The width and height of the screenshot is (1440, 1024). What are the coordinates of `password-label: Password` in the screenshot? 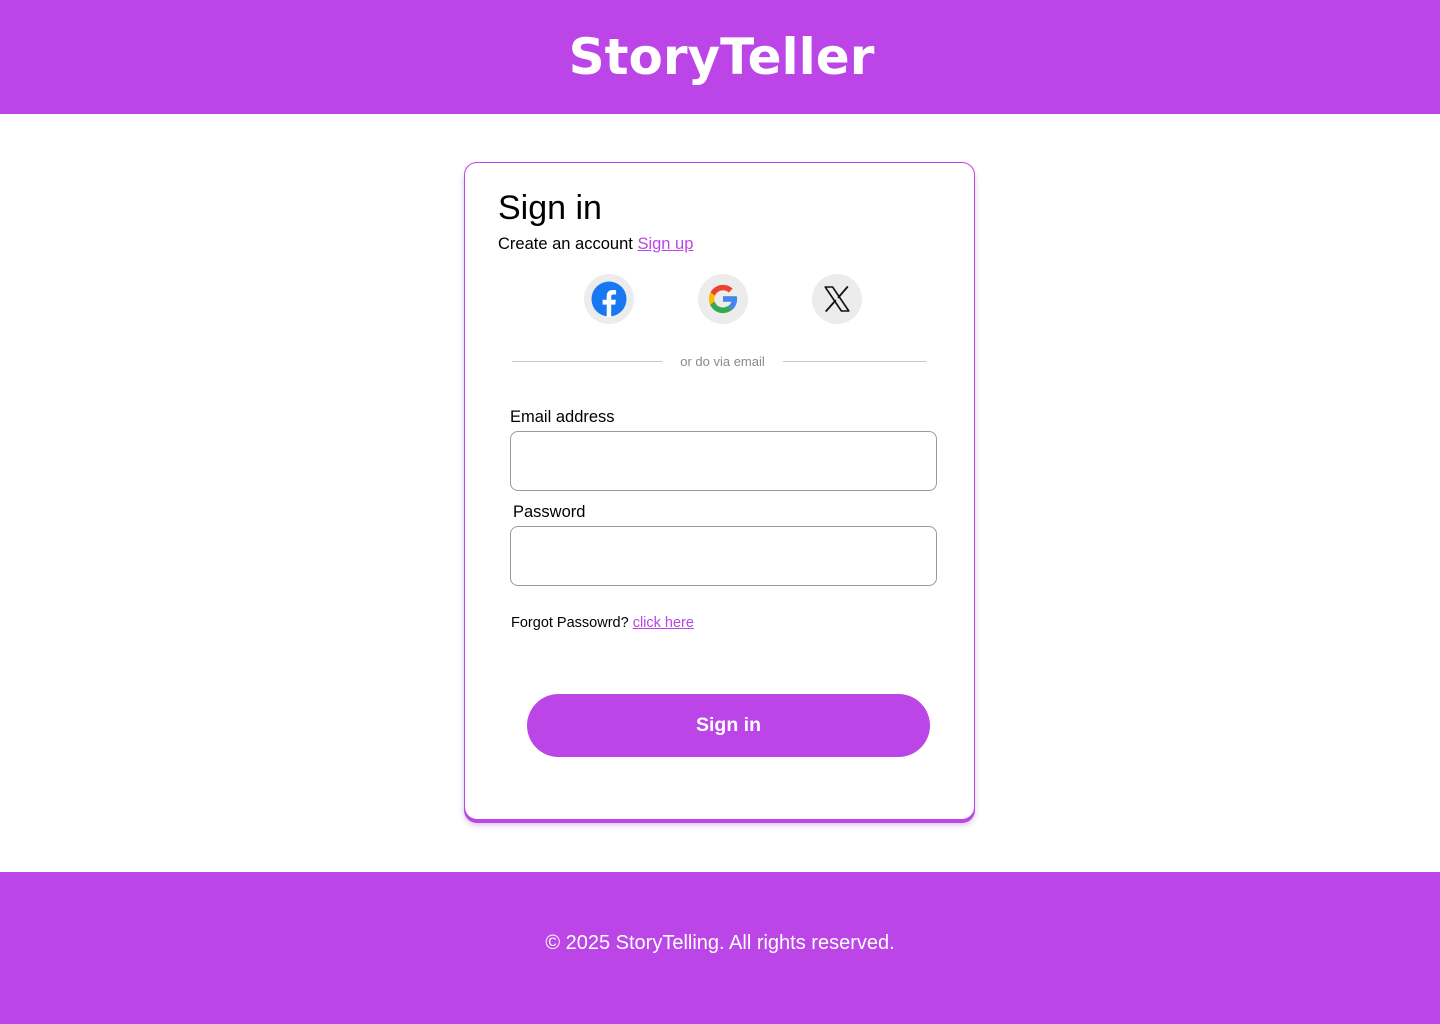 It's located at (549, 512).